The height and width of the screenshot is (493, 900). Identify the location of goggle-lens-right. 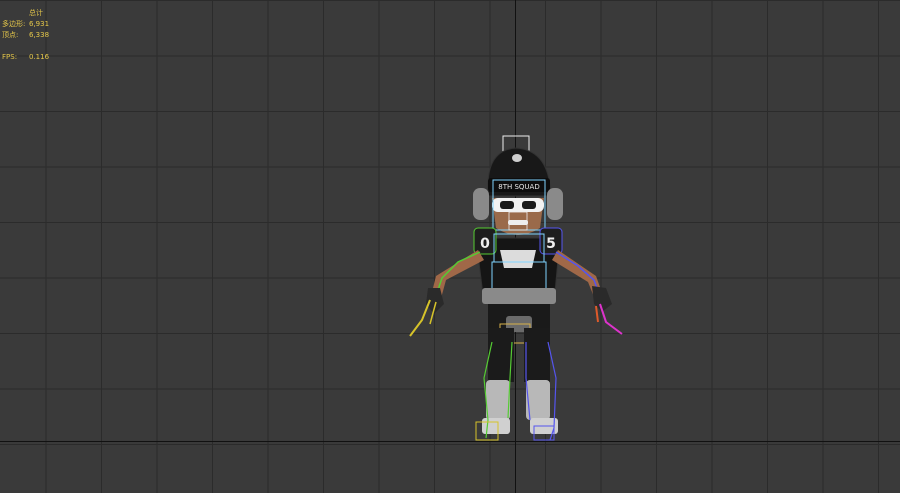
(529, 205).